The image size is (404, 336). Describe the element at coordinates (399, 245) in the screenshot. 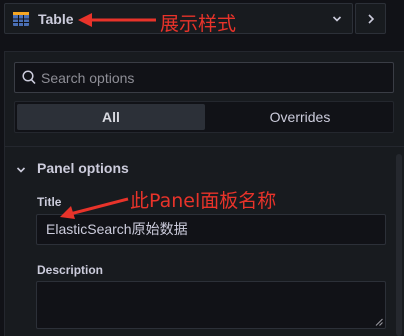

I see `scrollbar` at that location.